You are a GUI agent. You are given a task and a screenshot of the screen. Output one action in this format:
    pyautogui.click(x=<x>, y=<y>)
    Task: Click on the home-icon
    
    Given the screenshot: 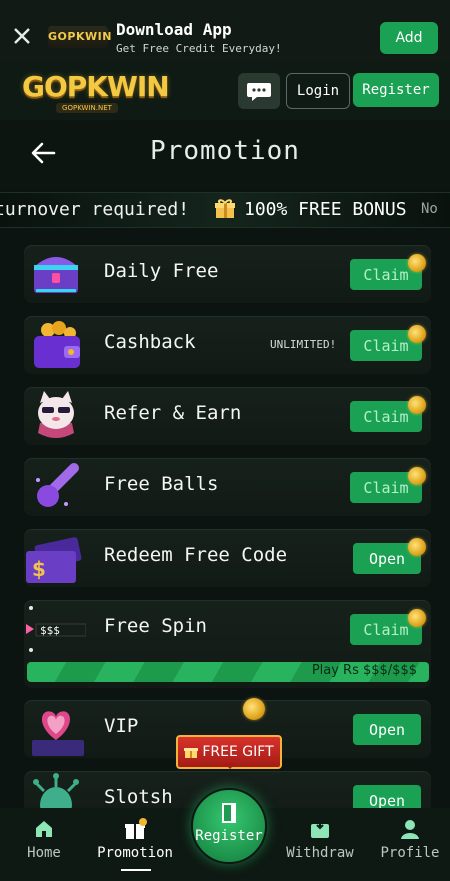 What is the action you would take?
    pyautogui.click(x=44, y=829)
    